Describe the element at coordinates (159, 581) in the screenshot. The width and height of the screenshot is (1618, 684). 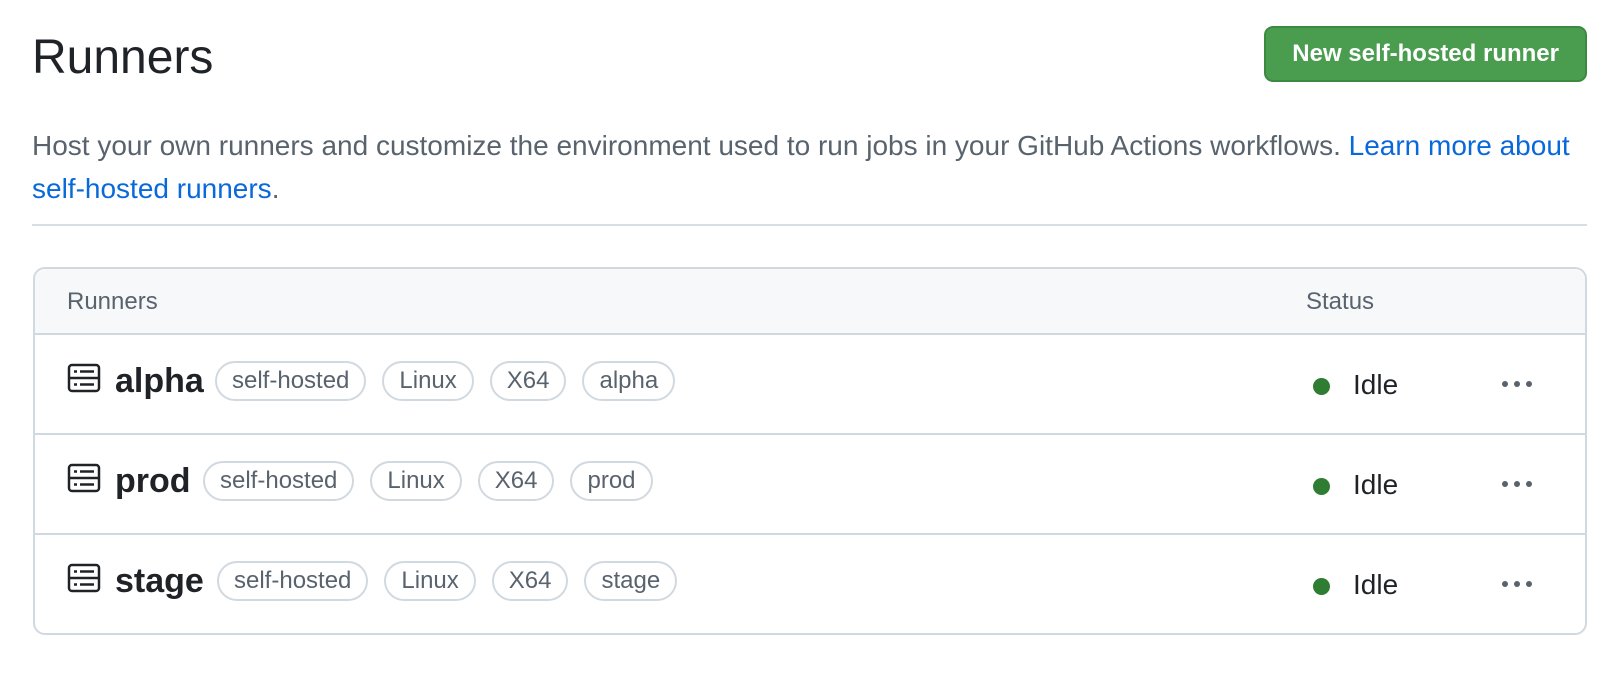
I see `runner-name-link: stage` at that location.